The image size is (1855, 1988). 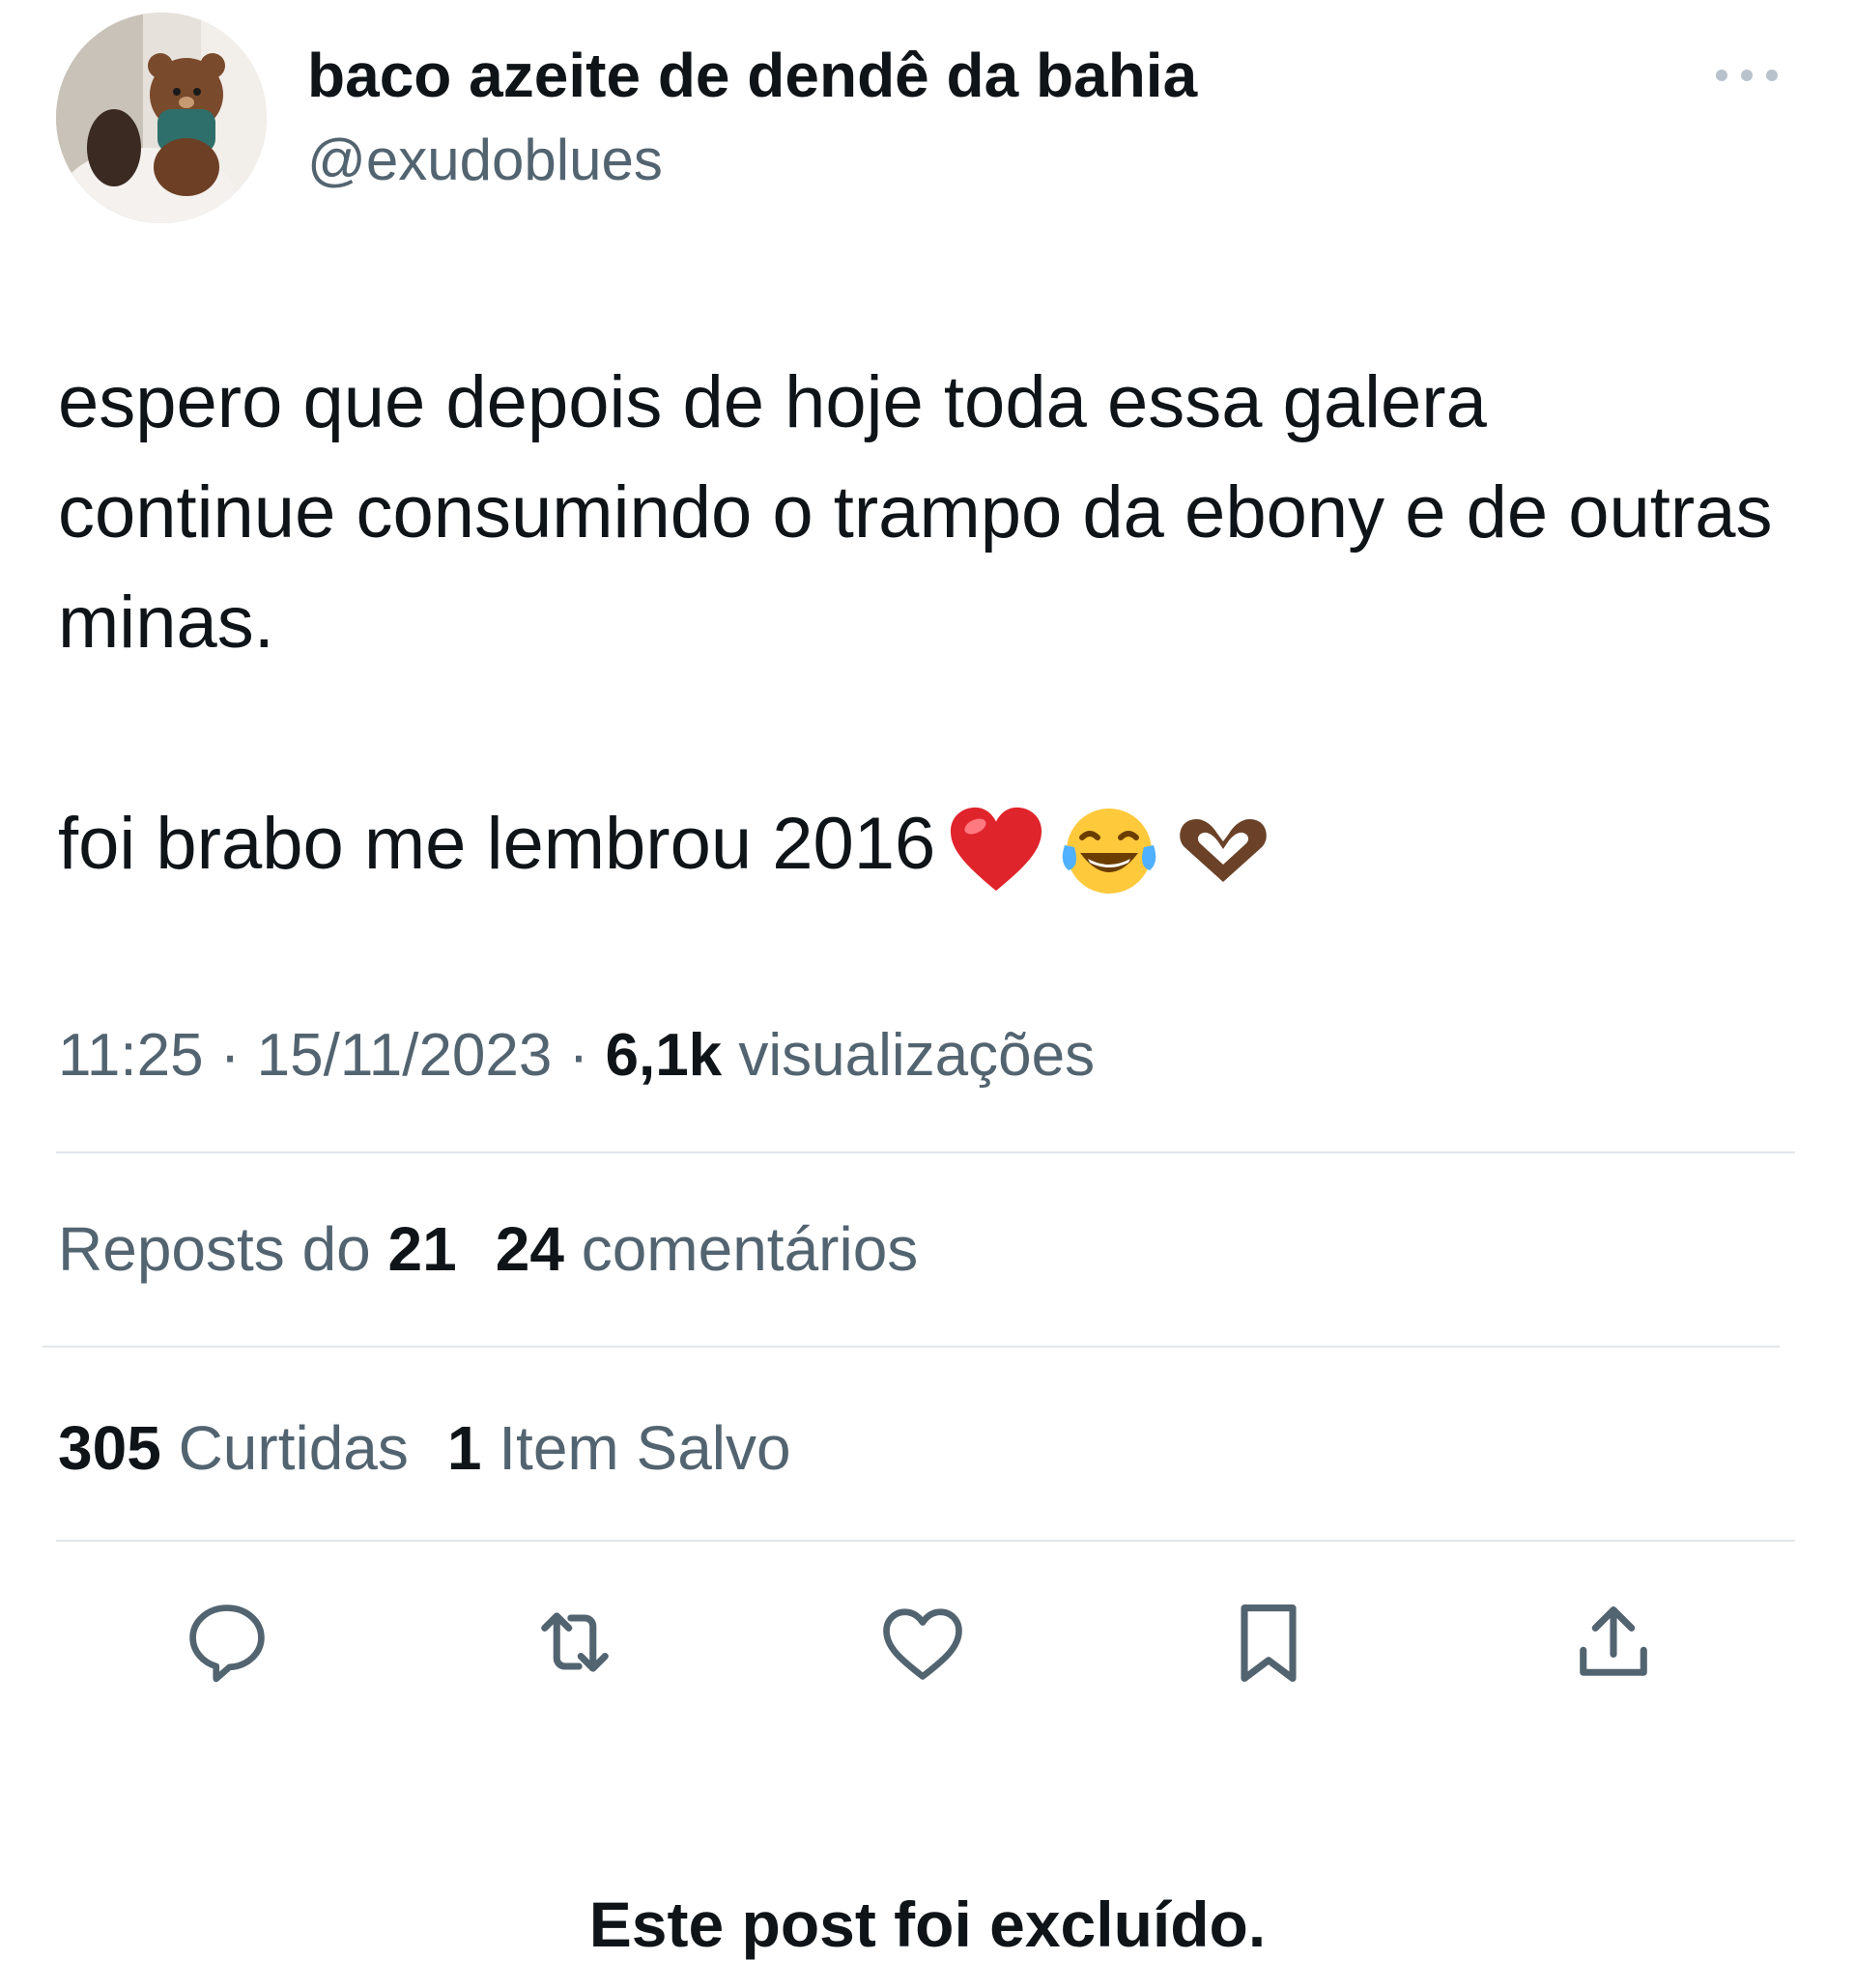 I want to click on like-icon, so click(x=923, y=1644).